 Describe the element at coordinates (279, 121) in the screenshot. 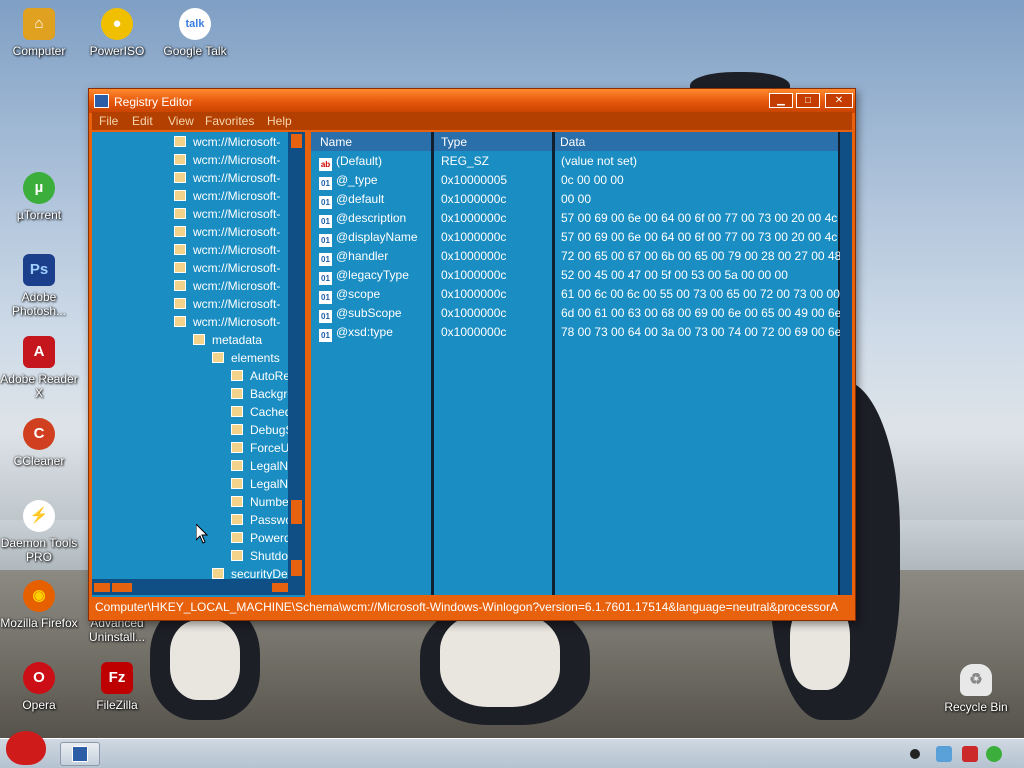

I see `menu-help: Help` at that location.